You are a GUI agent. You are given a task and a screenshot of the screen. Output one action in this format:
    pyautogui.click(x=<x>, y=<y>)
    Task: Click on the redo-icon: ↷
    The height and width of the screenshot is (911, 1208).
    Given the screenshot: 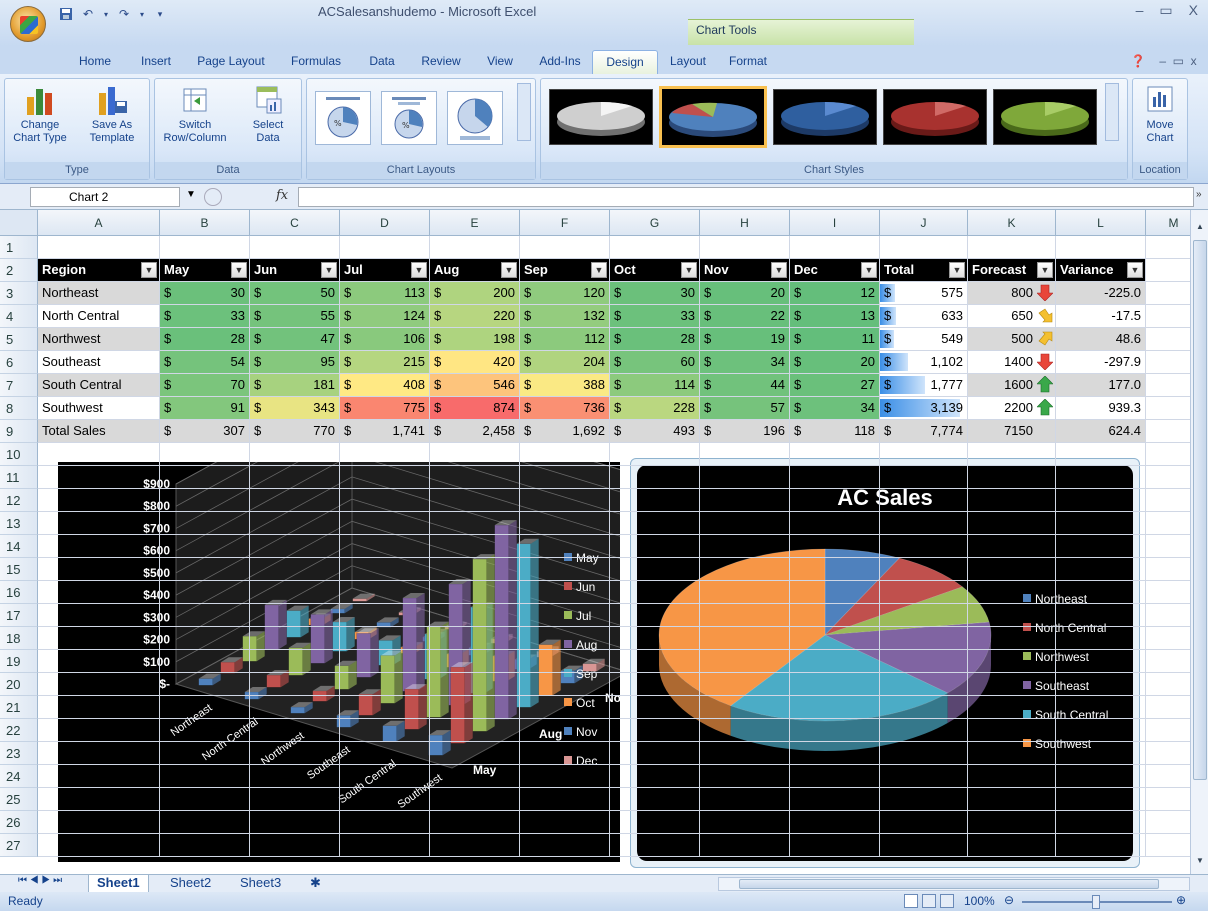 What is the action you would take?
    pyautogui.click(x=124, y=14)
    